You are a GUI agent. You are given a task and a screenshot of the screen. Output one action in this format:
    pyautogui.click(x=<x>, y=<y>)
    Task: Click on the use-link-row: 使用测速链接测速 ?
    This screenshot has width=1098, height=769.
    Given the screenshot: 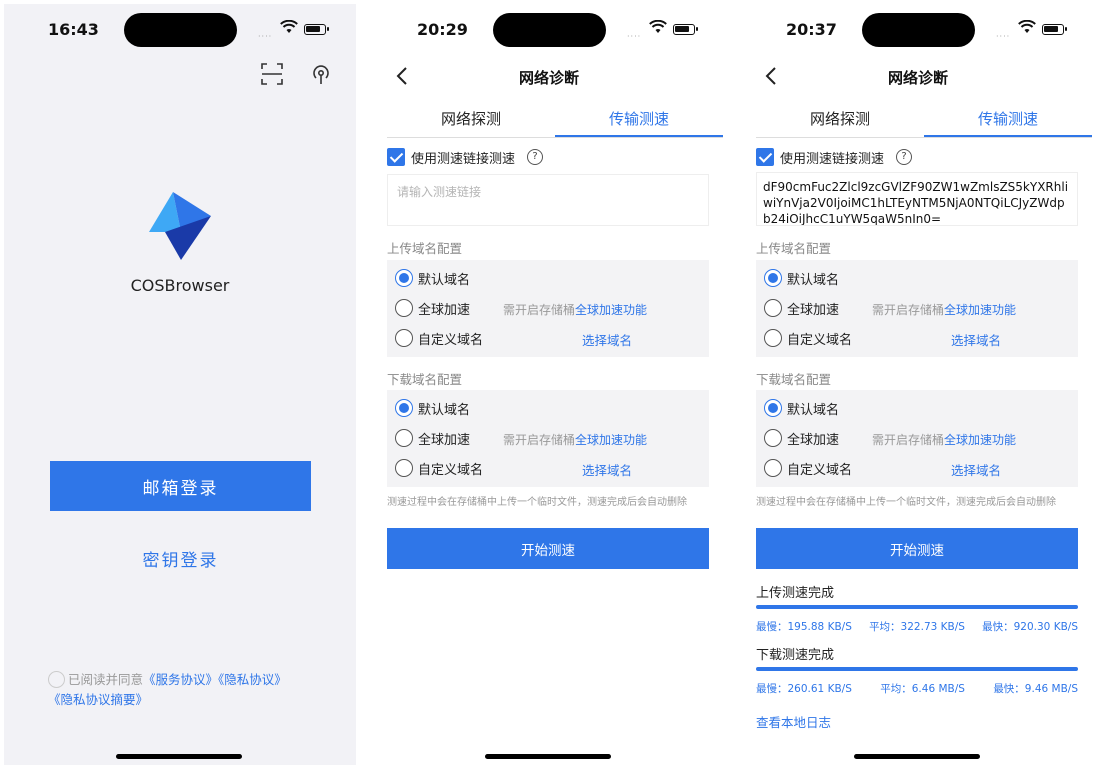 What is the action you would take?
    pyautogui.click(x=834, y=157)
    